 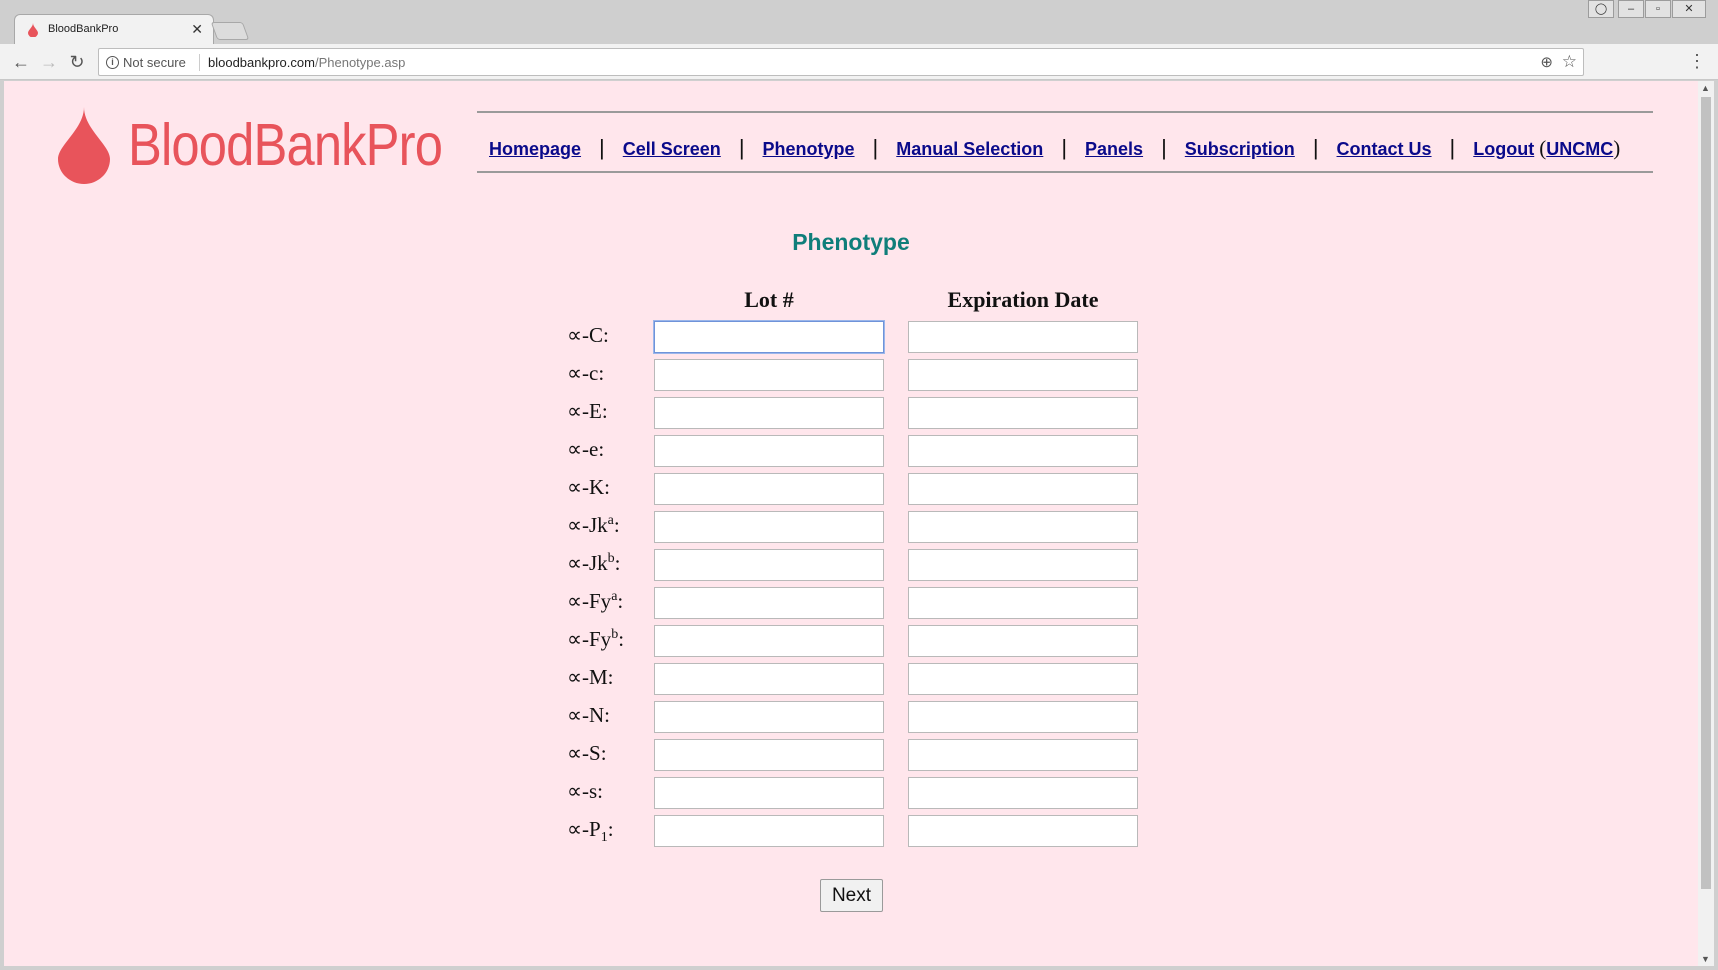 What do you see at coordinates (1601, 9) in the screenshot?
I see `user-profile-icon: ◯` at bounding box center [1601, 9].